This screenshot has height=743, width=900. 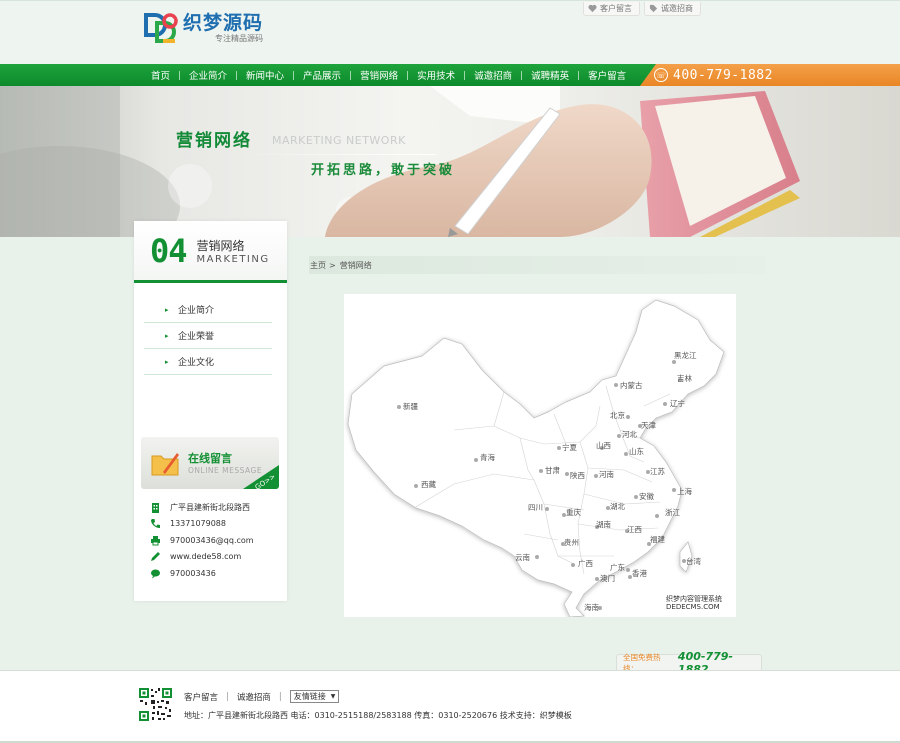 What do you see at coordinates (607, 578) in the screenshot?
I see `map-label-macau: 澳门` at bounding box center [607, 578].